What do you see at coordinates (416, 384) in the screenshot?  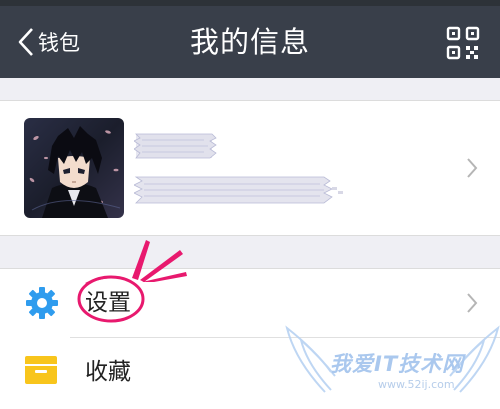 I see `watermark-url: www.52ij.com` at bounding box center [416, 384].